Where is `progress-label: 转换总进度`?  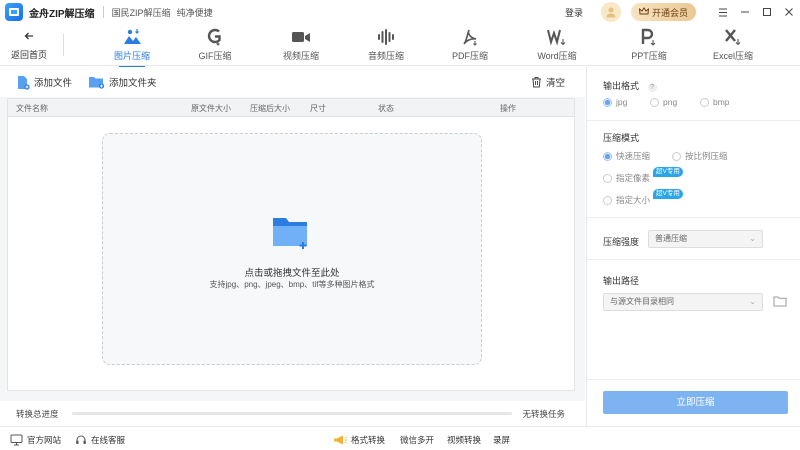
progress-label: 转换总进度 is located at coordinates (37, 413).